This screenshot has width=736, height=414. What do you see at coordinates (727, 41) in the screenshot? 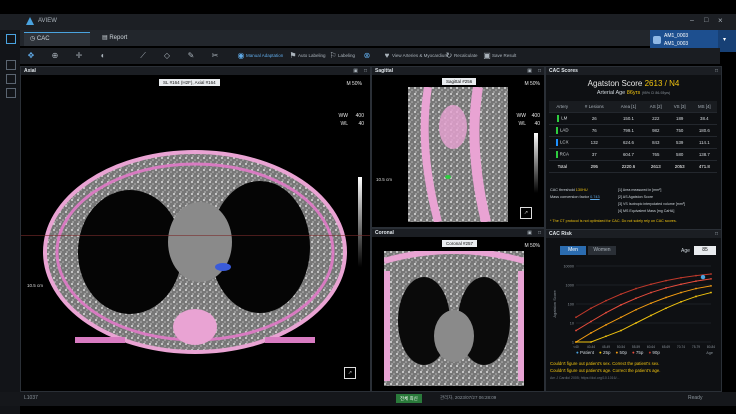
I see `user-dropdown-button: ▾` at bounding box center [727, 41].